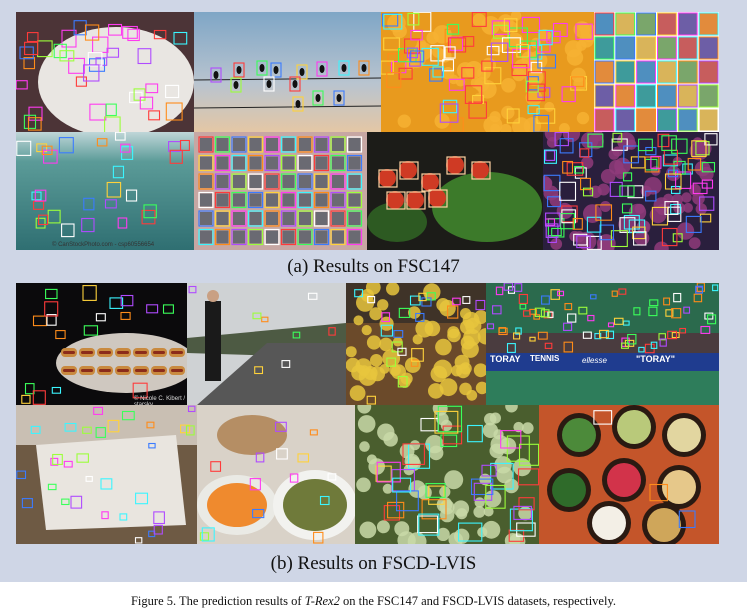  What do you see at coordinates (160, 400) in the screenshot?
I see `watermark-kibert: © Nicole C. Kibert / starsky` at bounding box center [160, 400].